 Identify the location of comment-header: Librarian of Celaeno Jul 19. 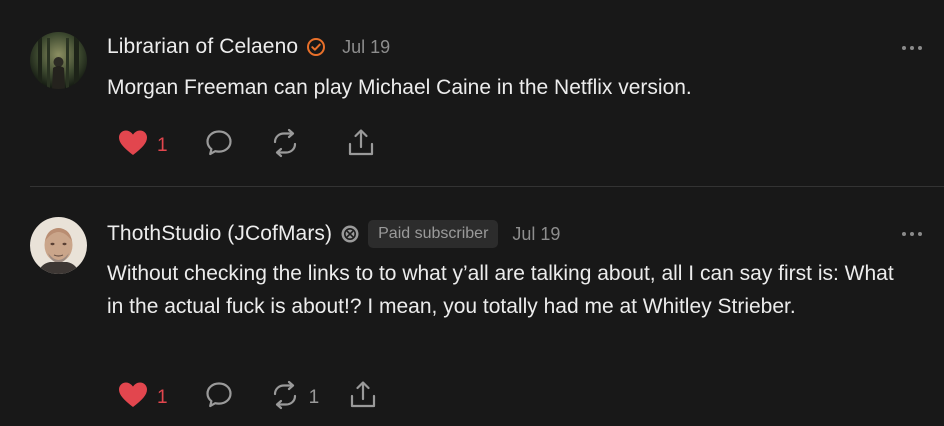
(248, 47).